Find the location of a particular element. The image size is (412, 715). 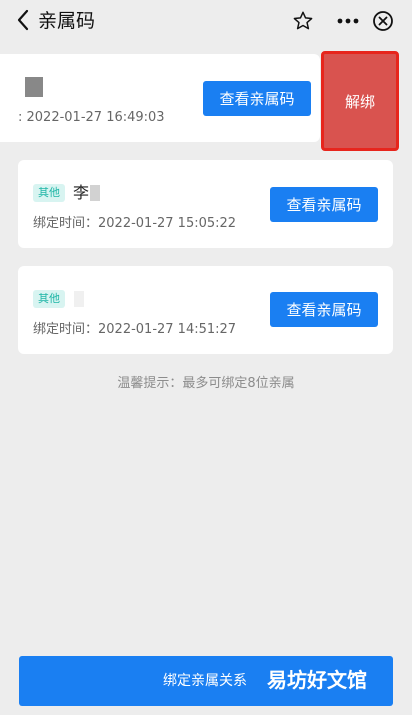

back-button is located at coordinates (23, 20).